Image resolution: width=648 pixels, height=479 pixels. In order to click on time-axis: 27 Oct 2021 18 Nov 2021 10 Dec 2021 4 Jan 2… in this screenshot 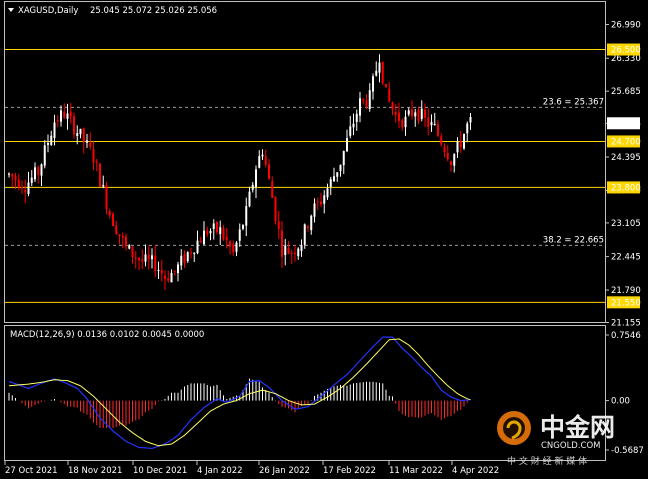, I will do `click(251, 468)`.